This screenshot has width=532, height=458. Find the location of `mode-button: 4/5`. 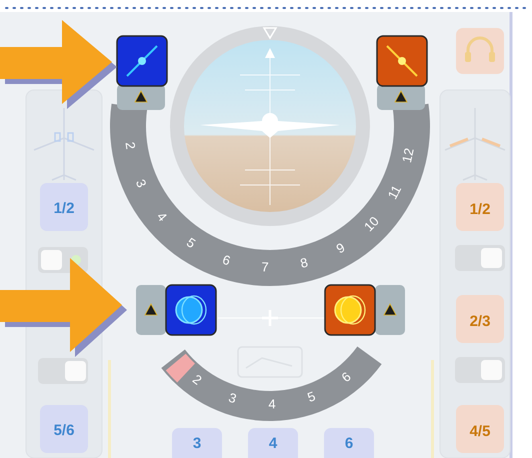

mode-button: 4/5 is located at coordinates (480, 429).